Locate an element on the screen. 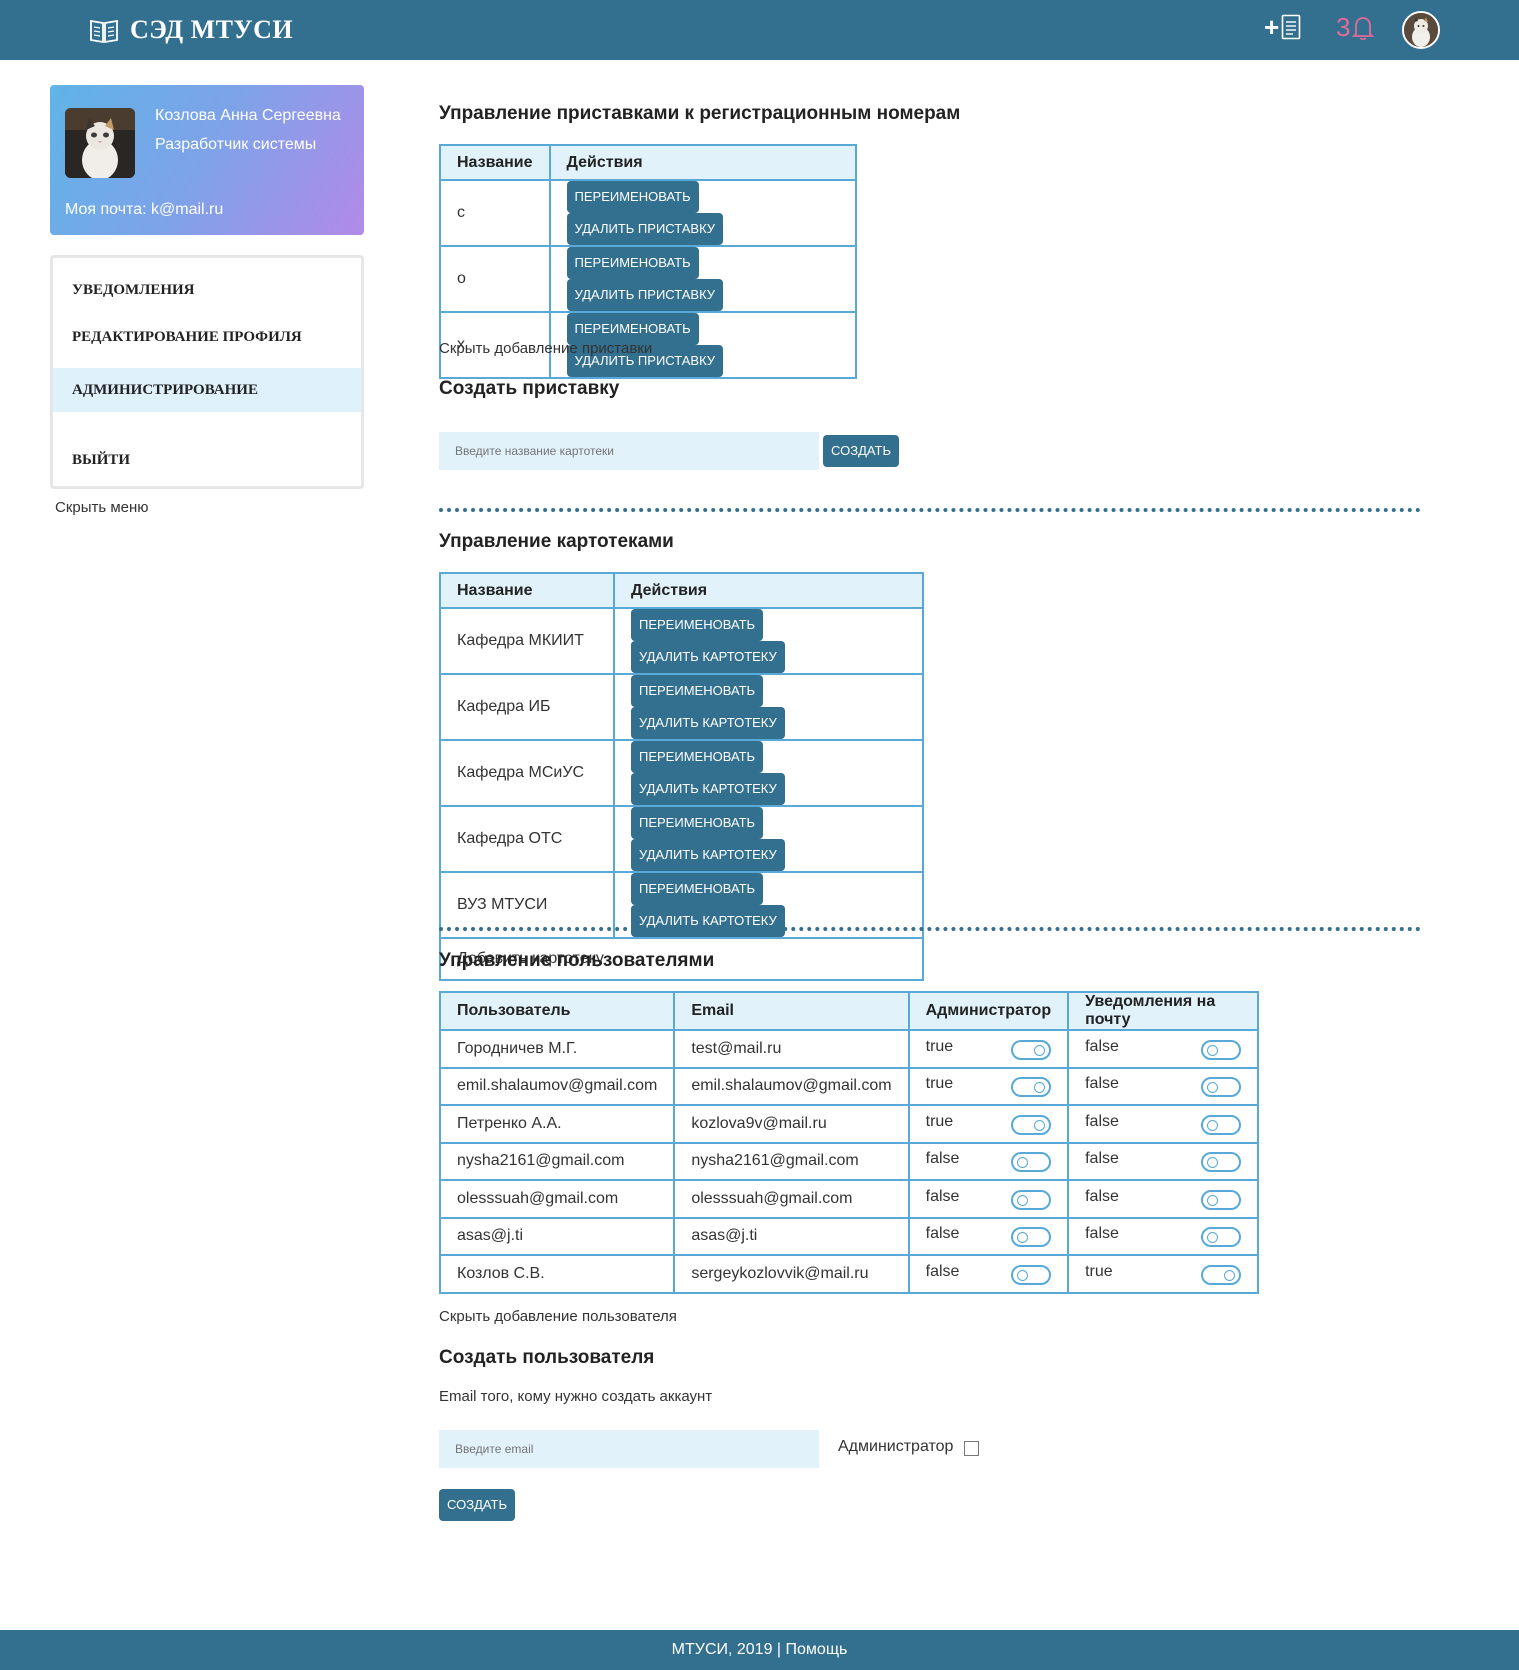  cabinets-col-actions: Действия is located at coordinates (768, 590).